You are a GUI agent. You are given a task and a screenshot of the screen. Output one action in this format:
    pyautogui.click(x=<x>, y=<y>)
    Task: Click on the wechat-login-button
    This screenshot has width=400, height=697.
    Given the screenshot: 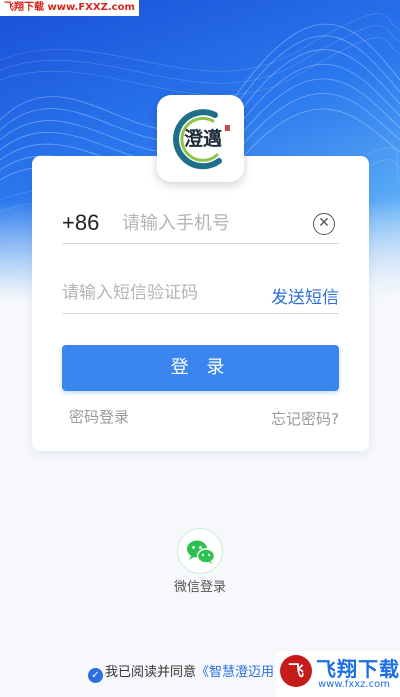 What is the action you would take?
    pyautogui.click(x=200, y=551)
    